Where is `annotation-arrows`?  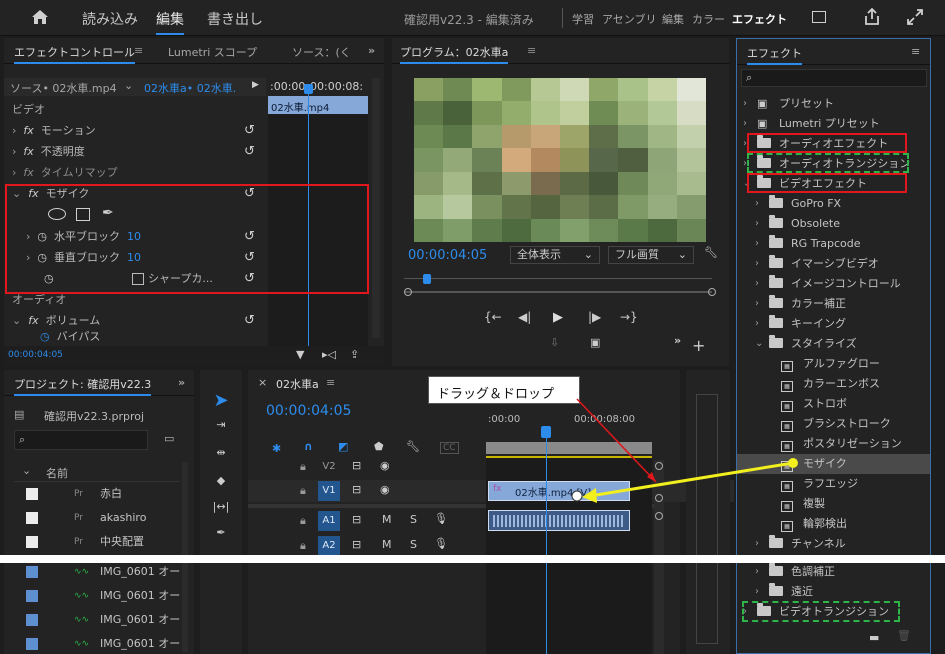 annotation-arrows is located at coordinates (684, 450).